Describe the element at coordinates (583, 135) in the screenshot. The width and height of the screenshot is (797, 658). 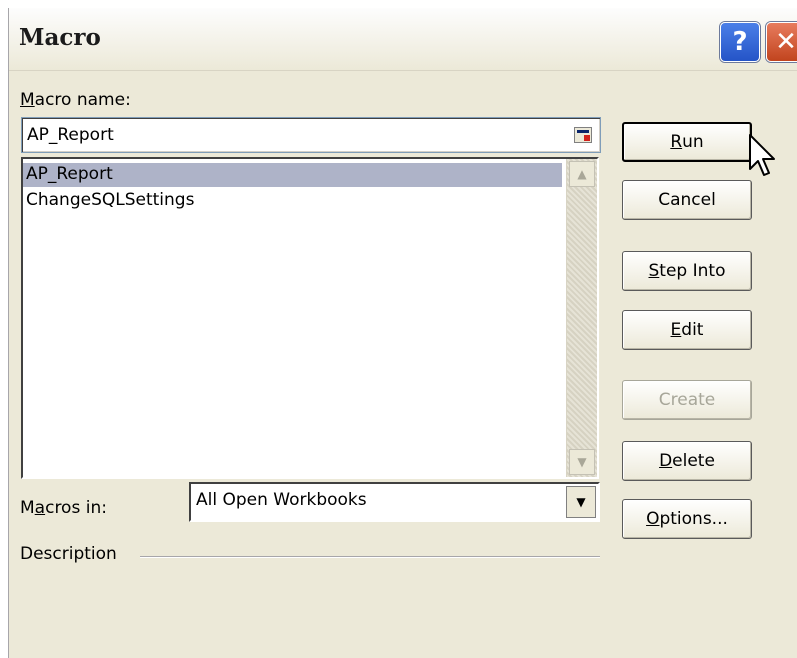
I see `collapse-dialog-icon` at that location.